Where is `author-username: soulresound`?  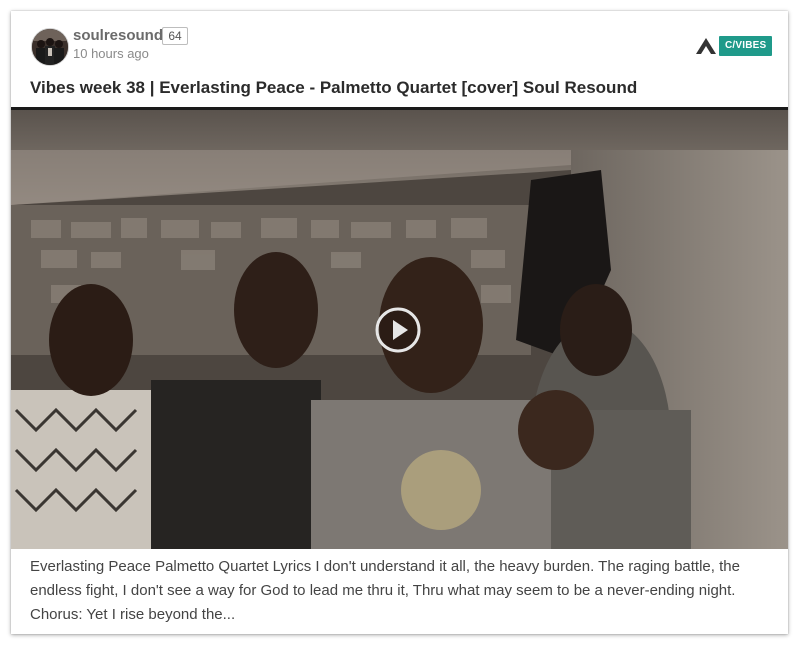
author-username: soulresound is located at coordinates (118, 35).